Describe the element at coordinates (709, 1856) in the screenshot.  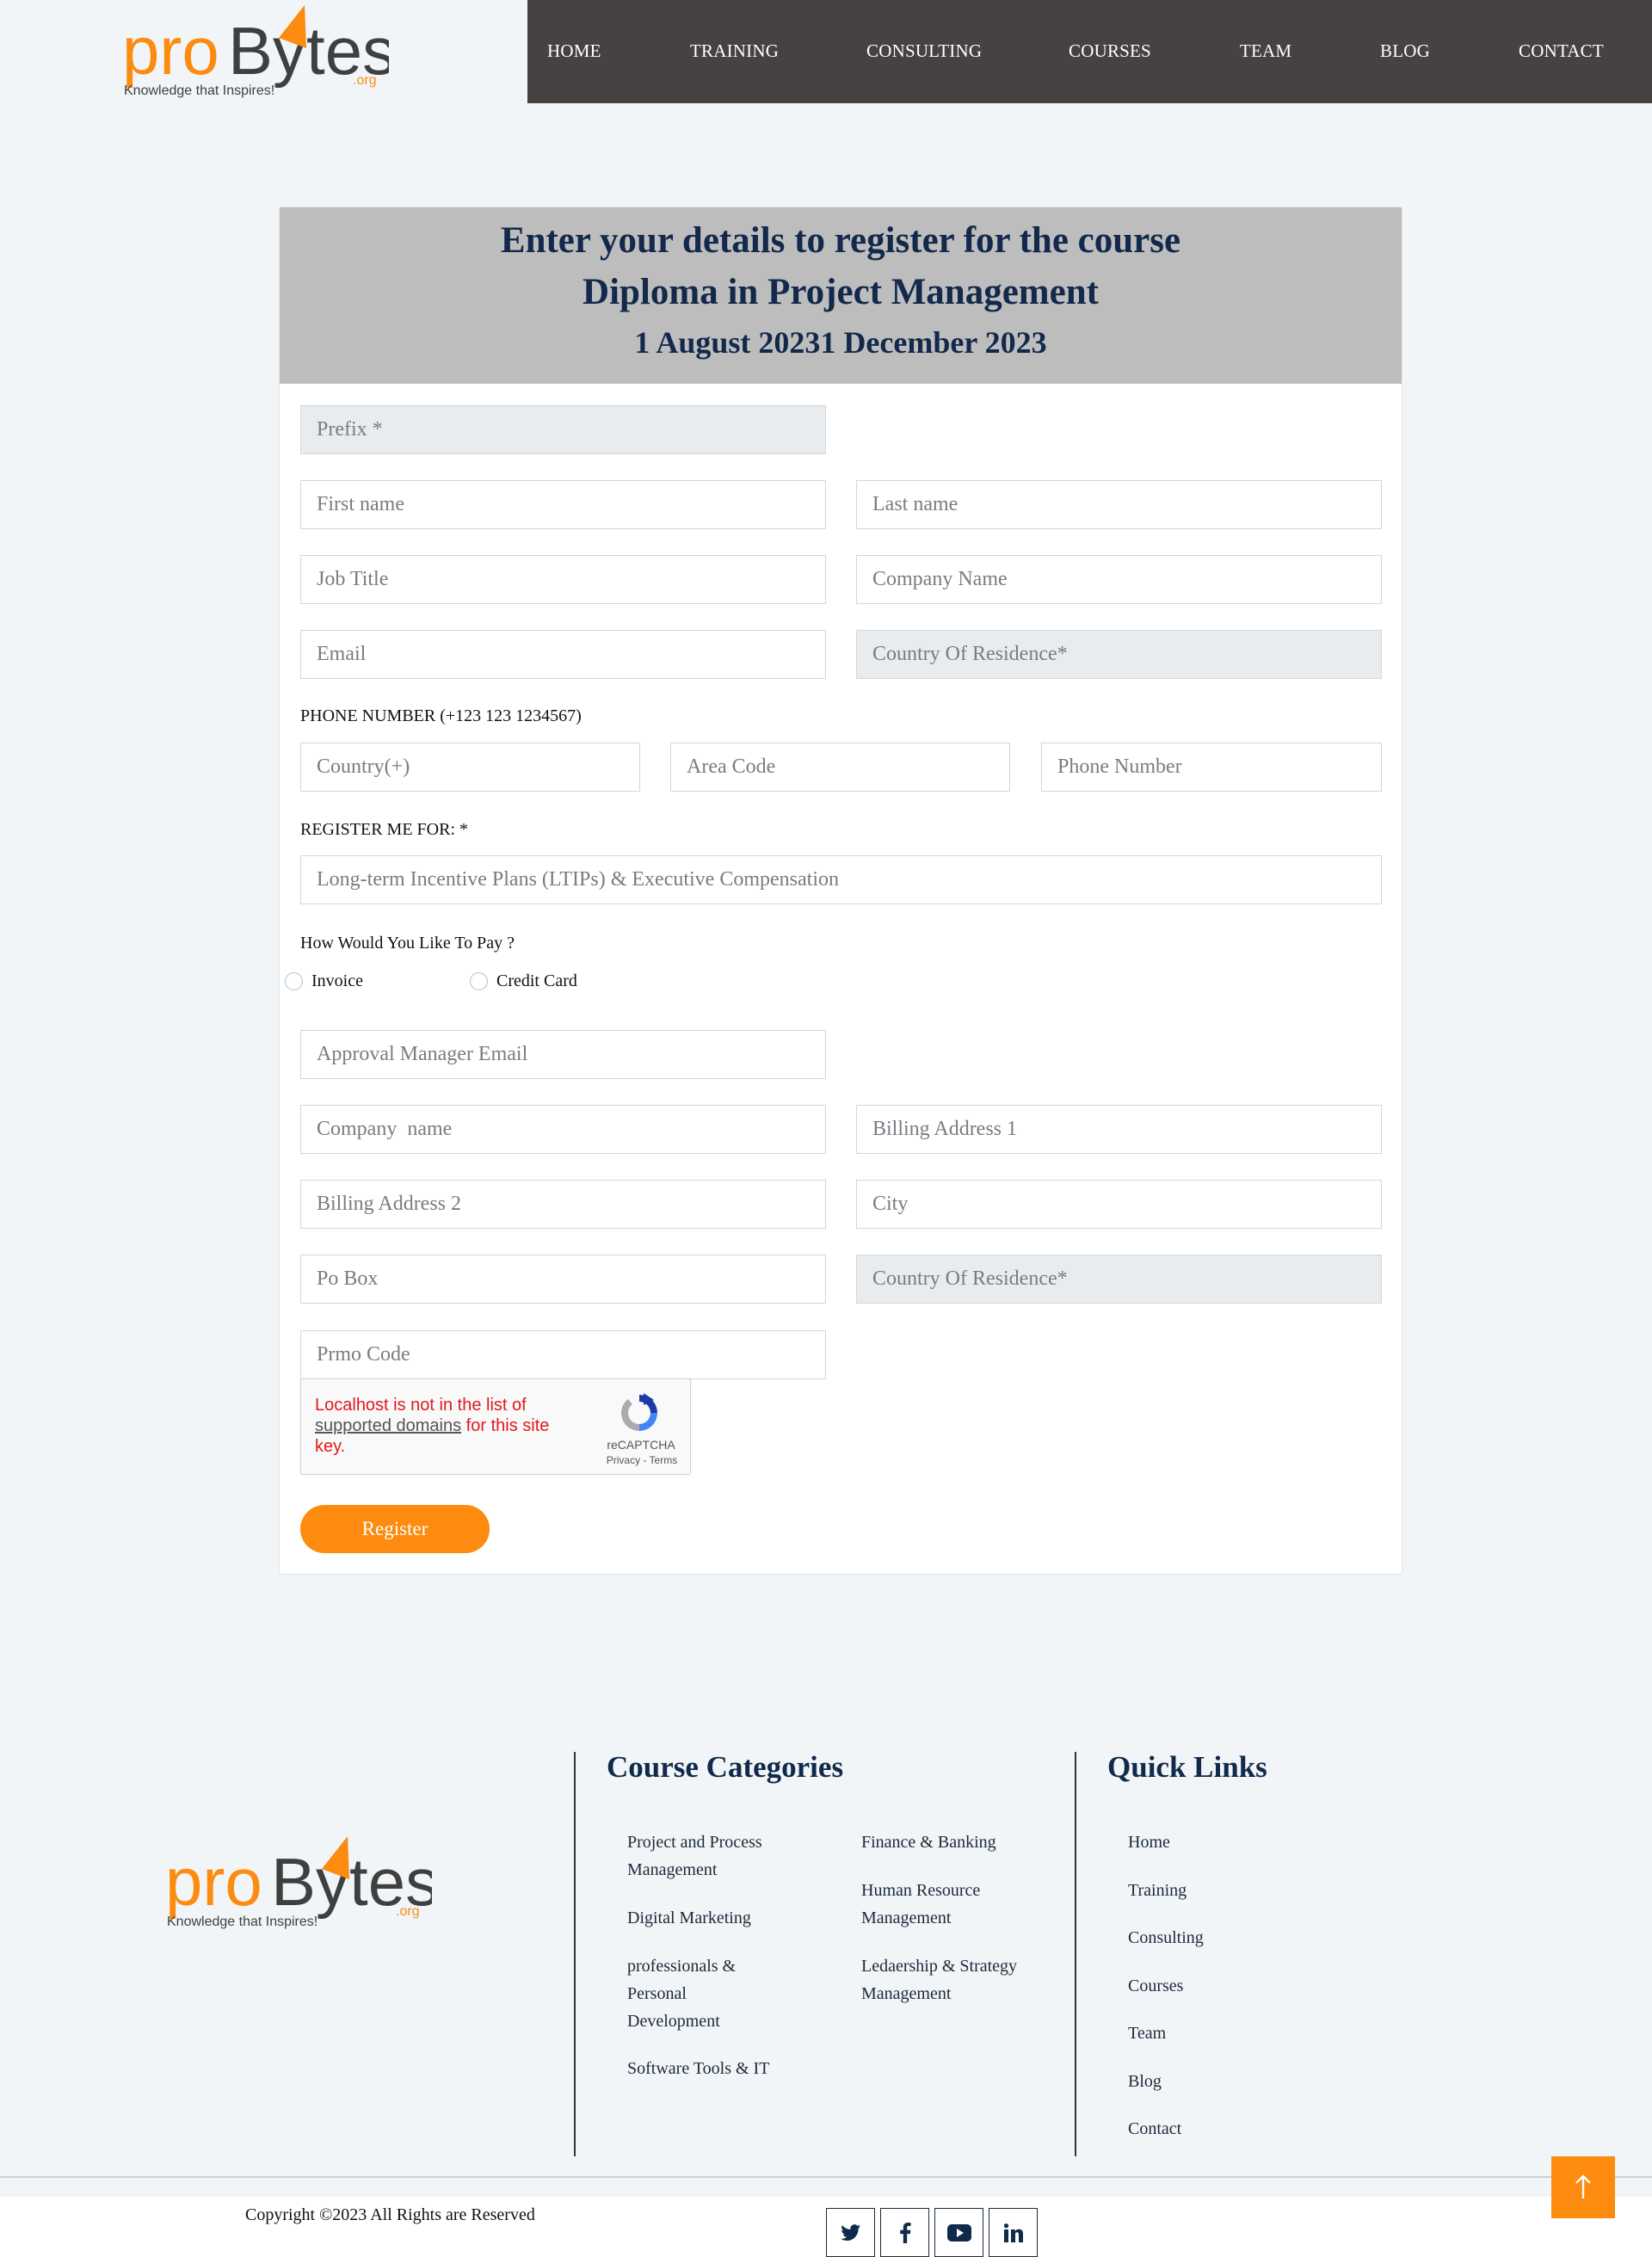
I see `category-project-management: Project and Process Management` at that location.